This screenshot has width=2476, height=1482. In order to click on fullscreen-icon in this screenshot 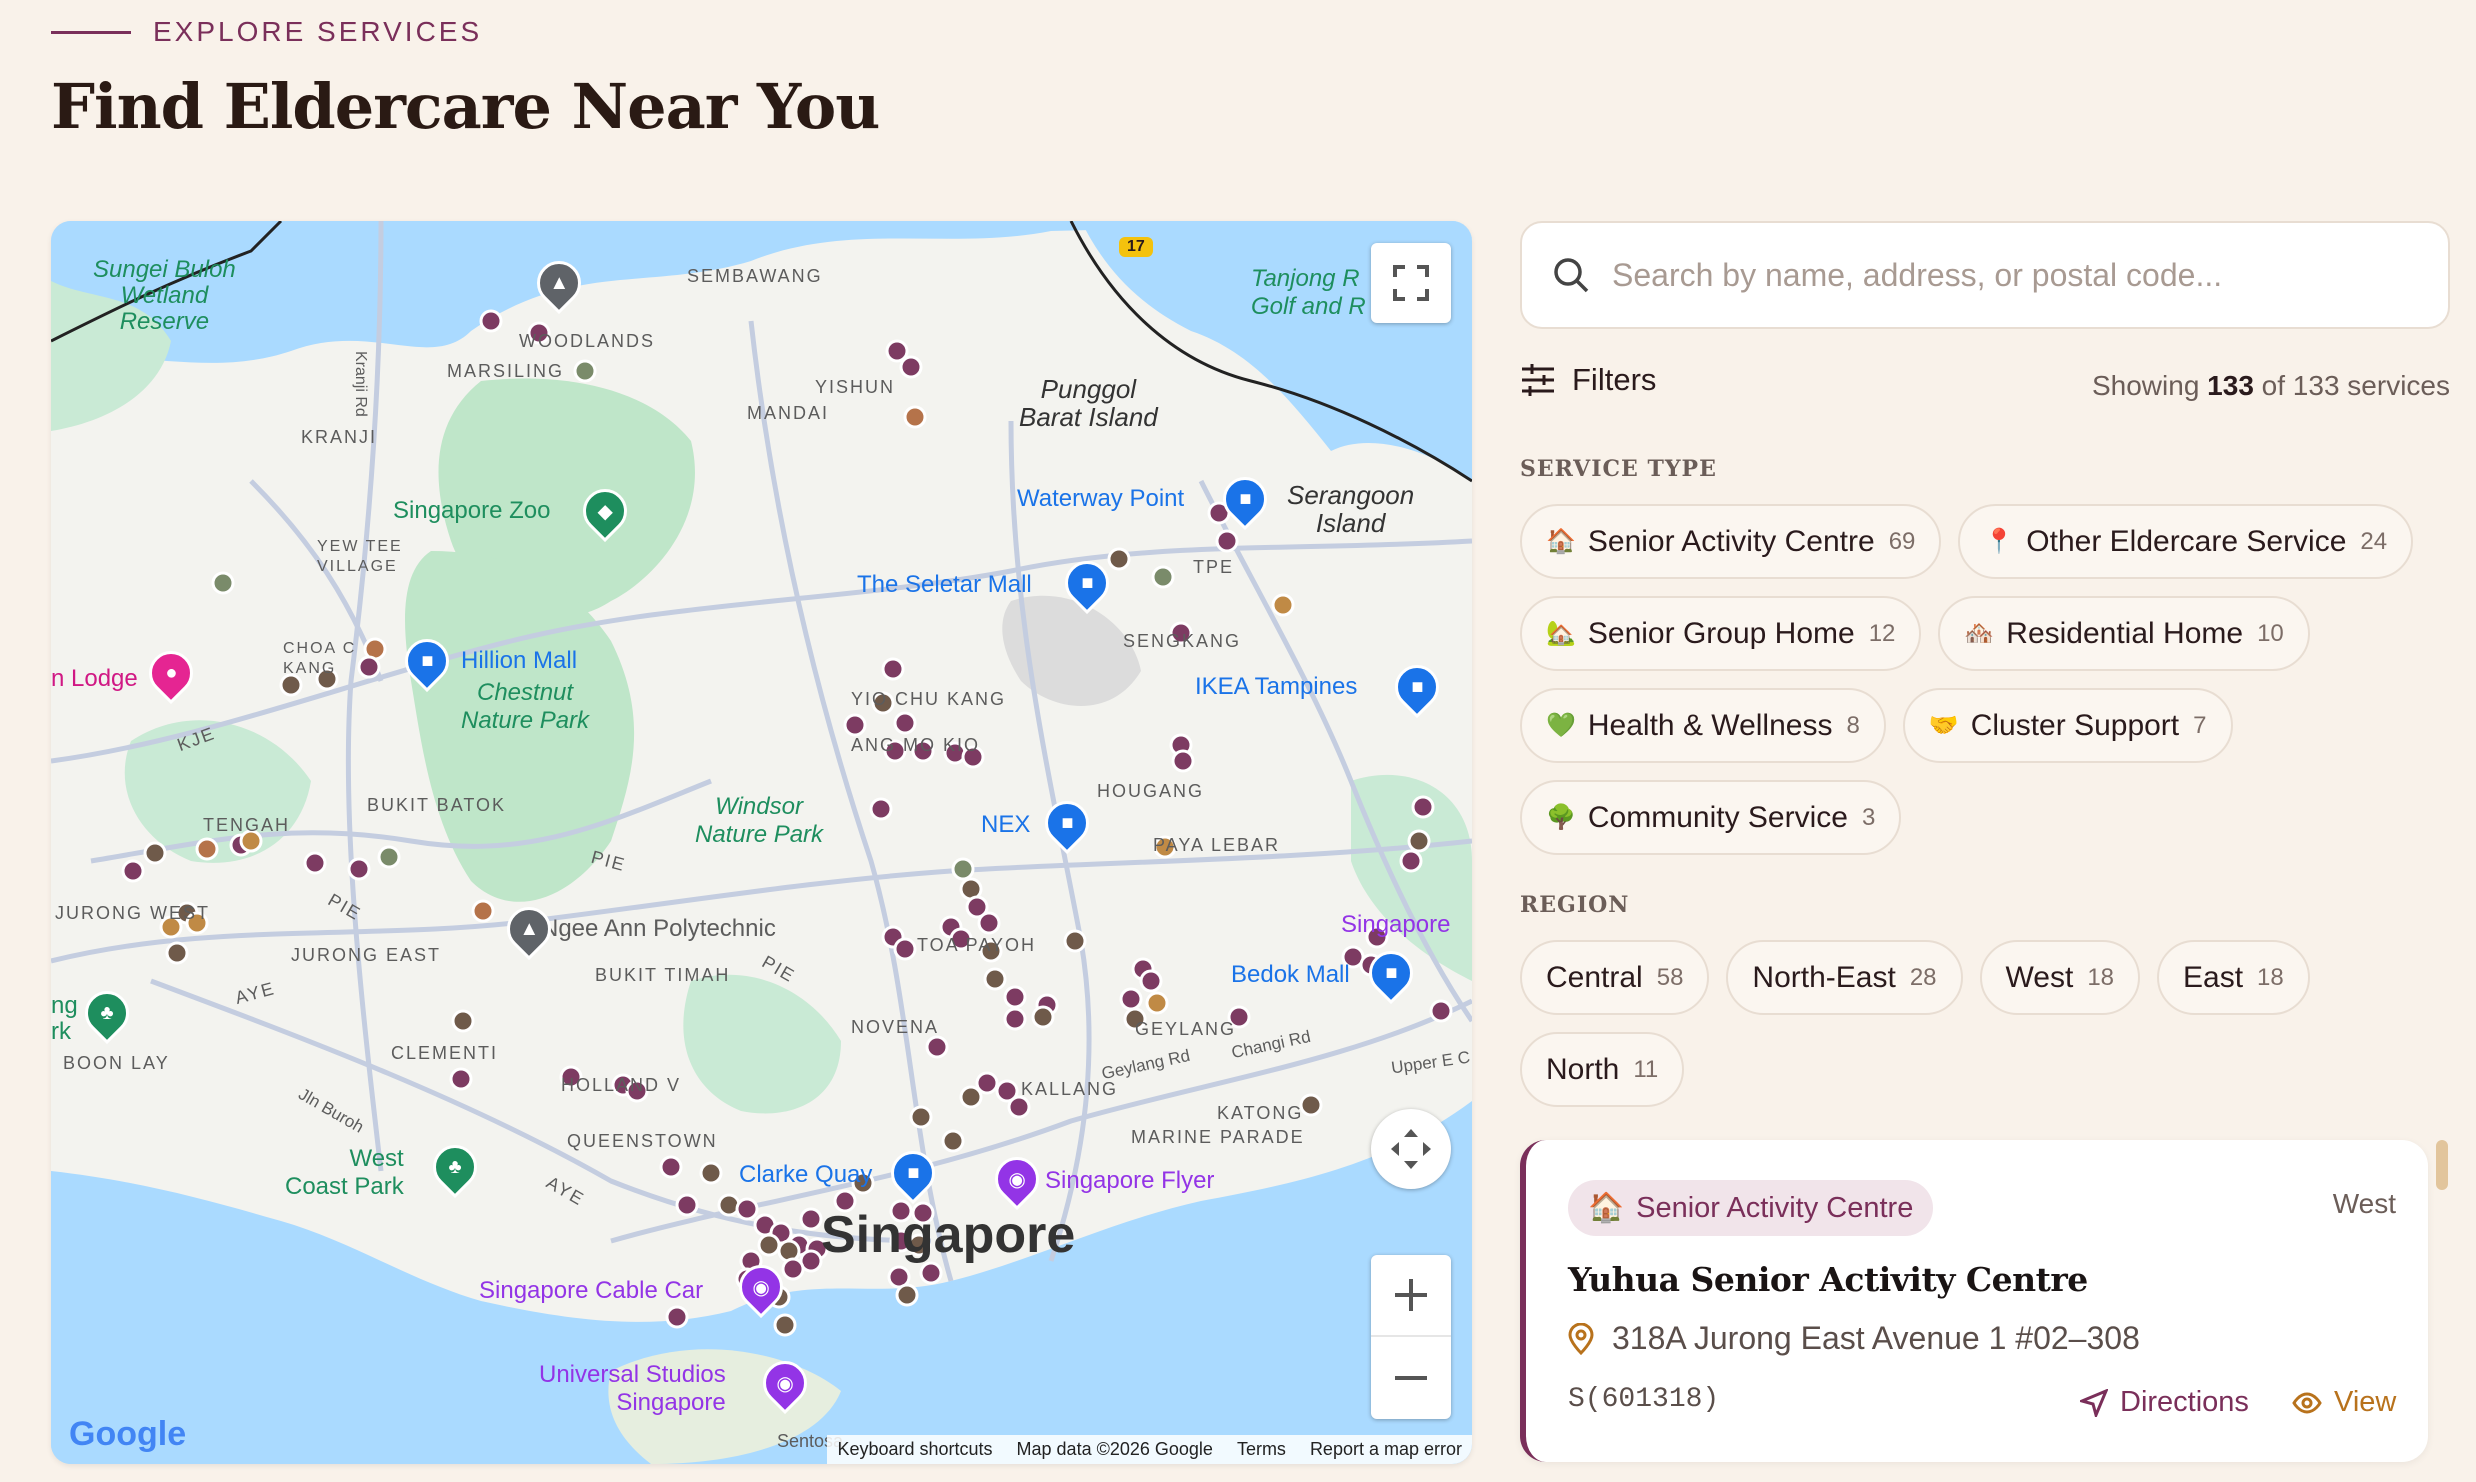, I will do `click(1411, 283)`.